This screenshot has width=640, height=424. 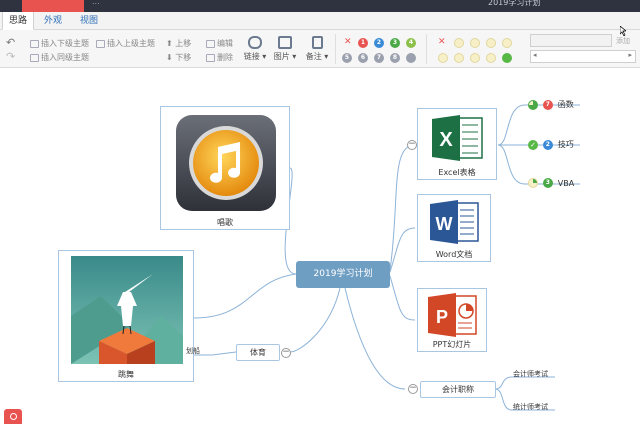 I want to click on progress-3-icon, so click(x=507, y=43).